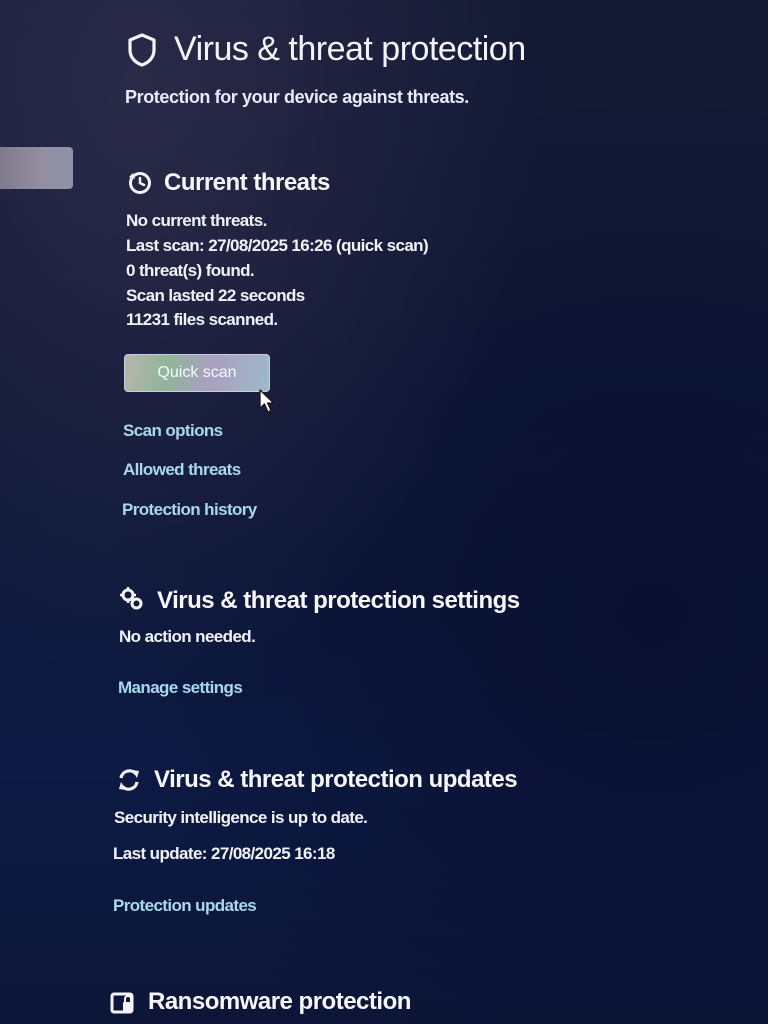 The width and height of the screenshot is (768, 1024). Describe the element at coordinates (129, 780) in the screenshot. I see `sync-arrows-icon` at that location.